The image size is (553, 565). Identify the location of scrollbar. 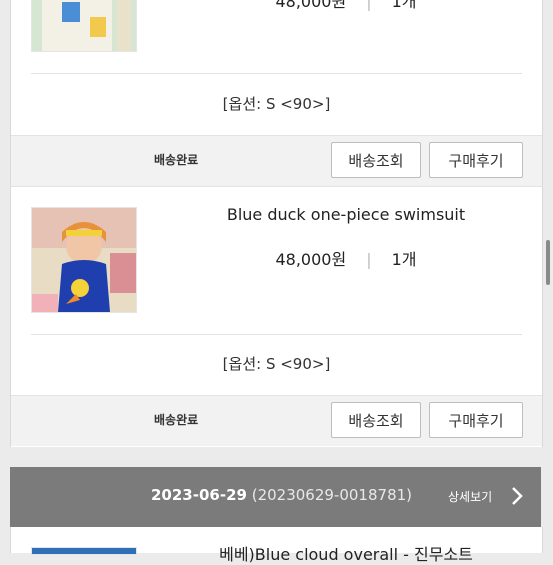
(548, 262).